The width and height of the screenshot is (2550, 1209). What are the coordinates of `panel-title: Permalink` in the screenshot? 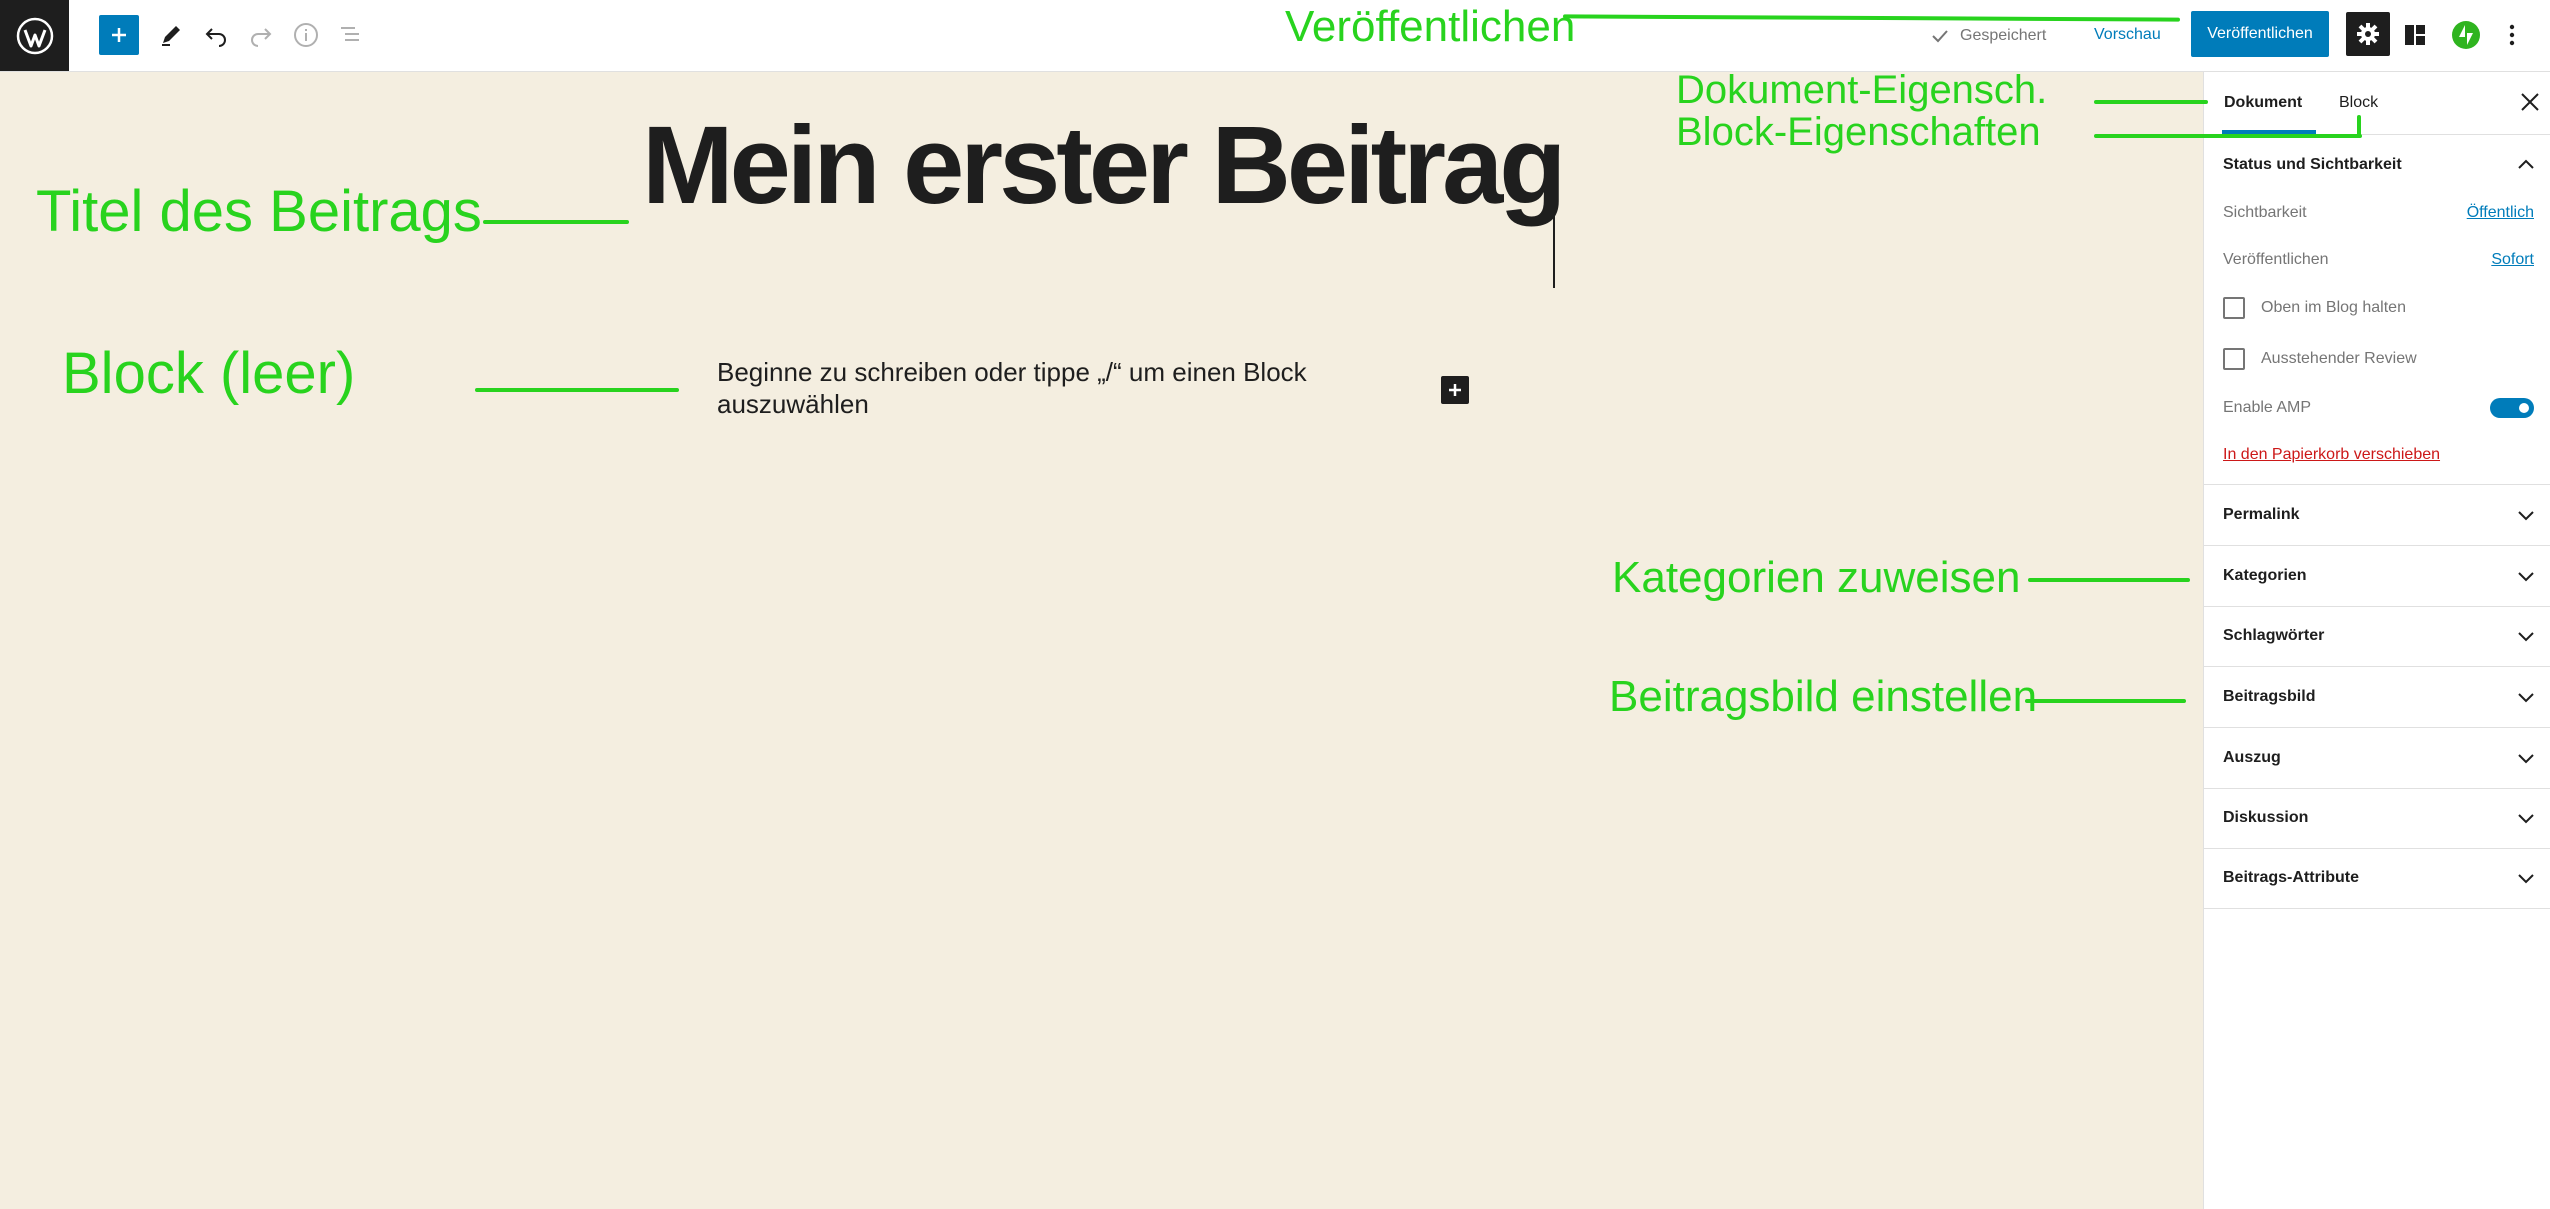 It's located at (2261, 514).